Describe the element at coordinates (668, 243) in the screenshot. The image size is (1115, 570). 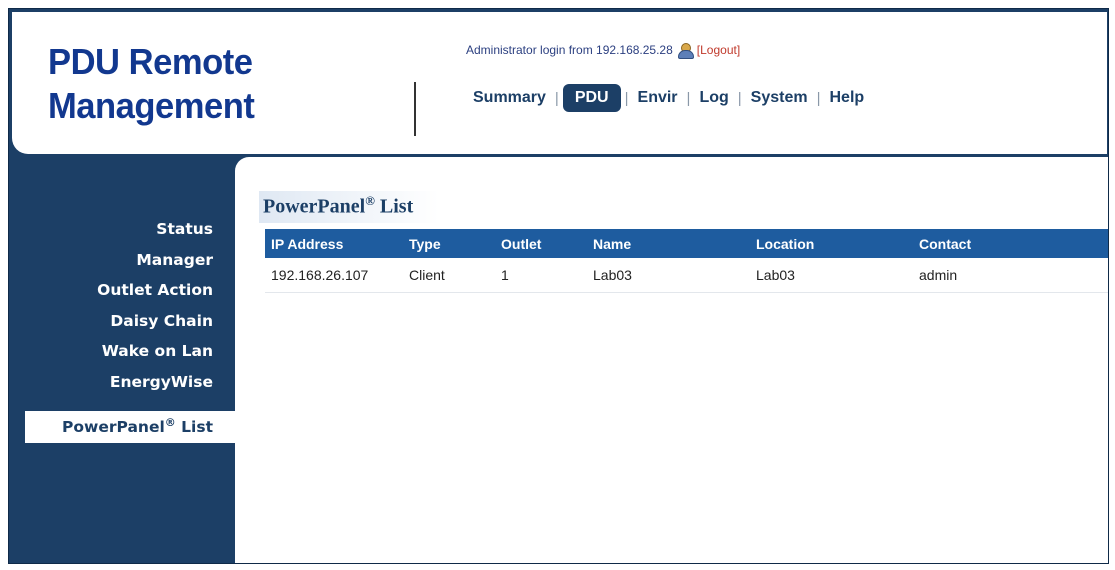
I see `col-name: Name` at that location.